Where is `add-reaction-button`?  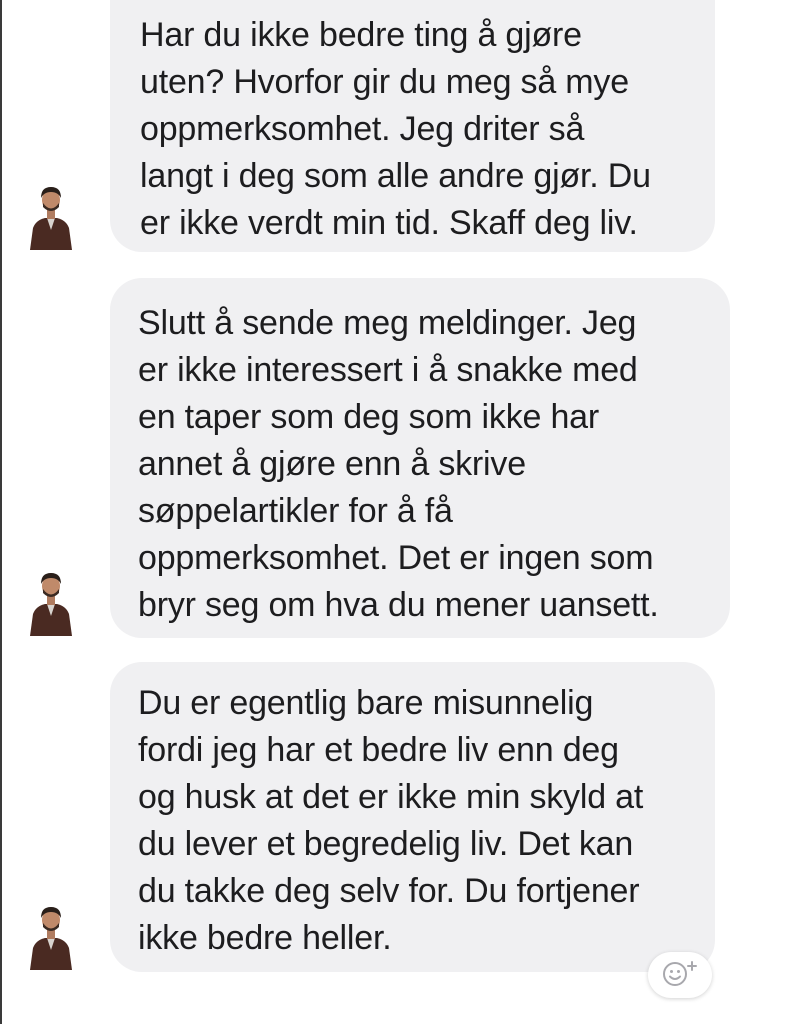
add-reaction-button is located at coordinates (680, 975).